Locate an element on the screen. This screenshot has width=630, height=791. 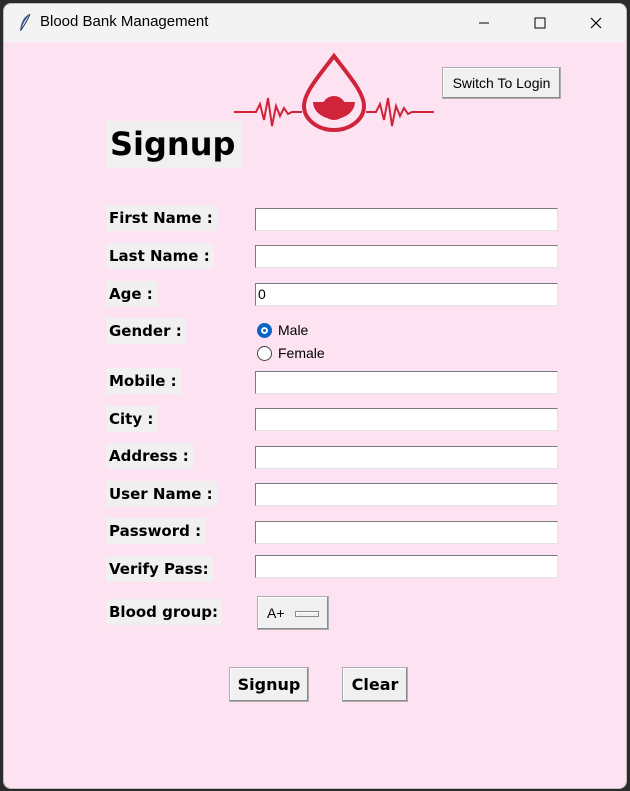
age-field: 0 is located at coordinates (406, 294).